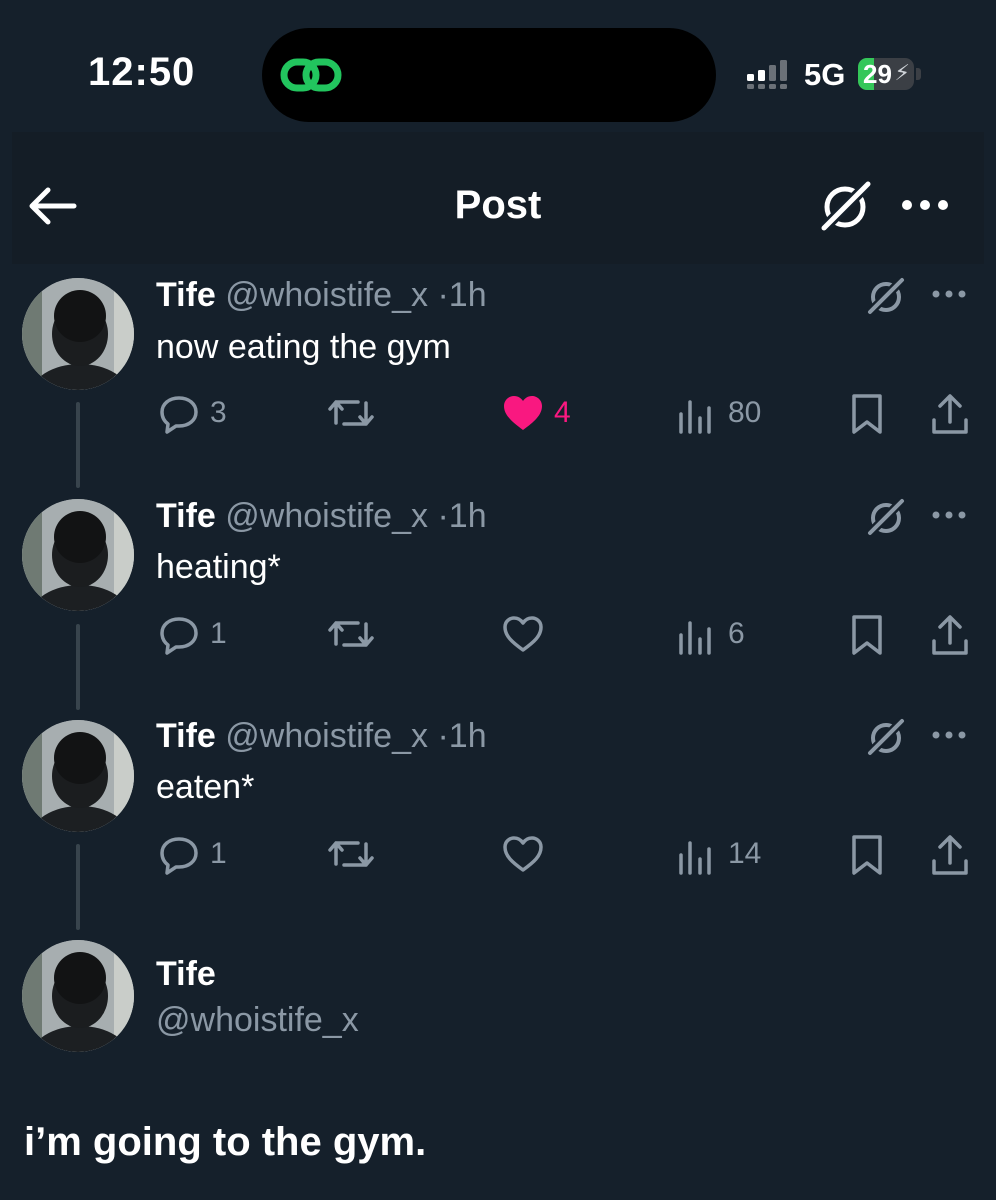 The height and width of the screenshot is (1200, 996). I want to click on network-type: 5G, so click(825, 74).